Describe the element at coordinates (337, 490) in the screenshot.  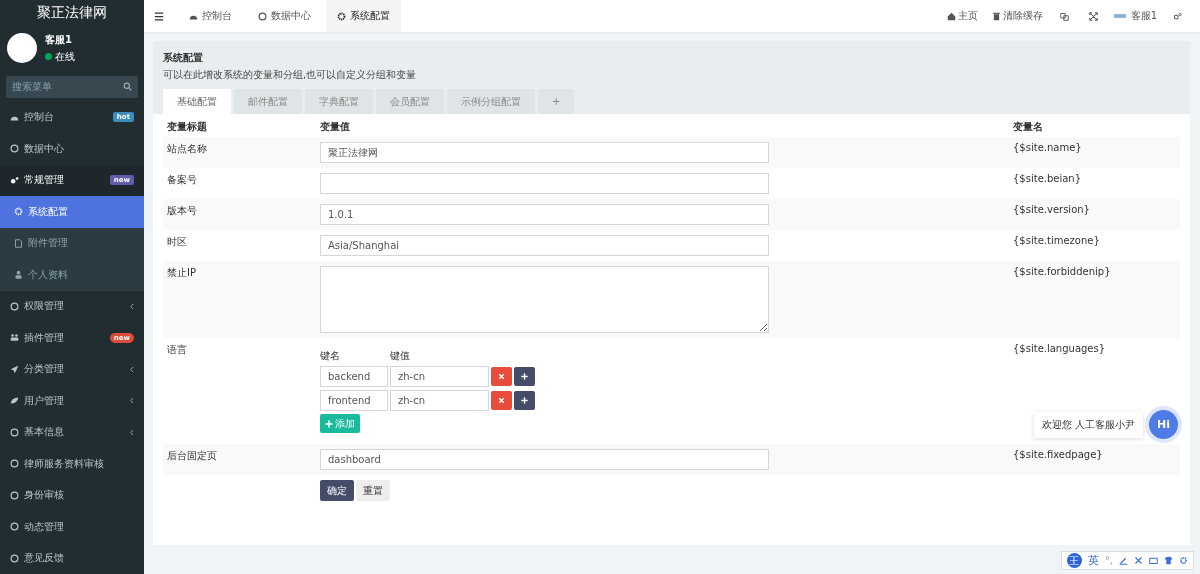
I see `form-button: 确定` at that location.